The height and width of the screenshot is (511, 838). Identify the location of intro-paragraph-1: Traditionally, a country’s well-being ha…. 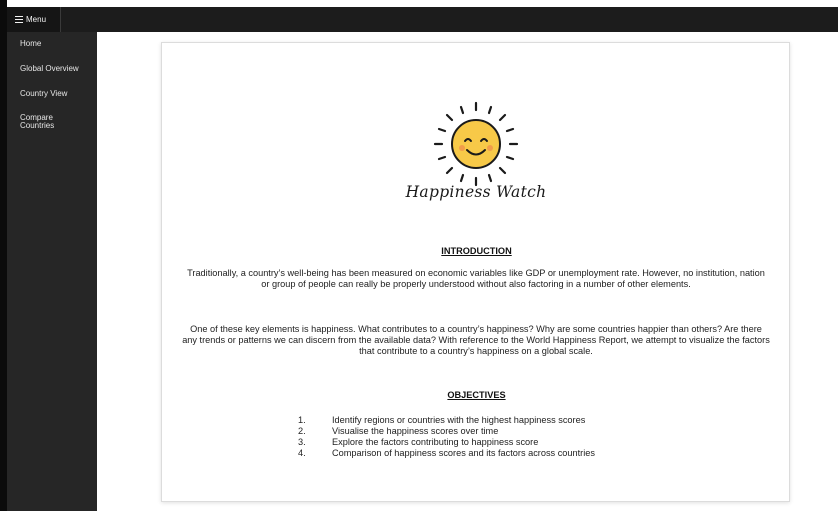
(476, 278).